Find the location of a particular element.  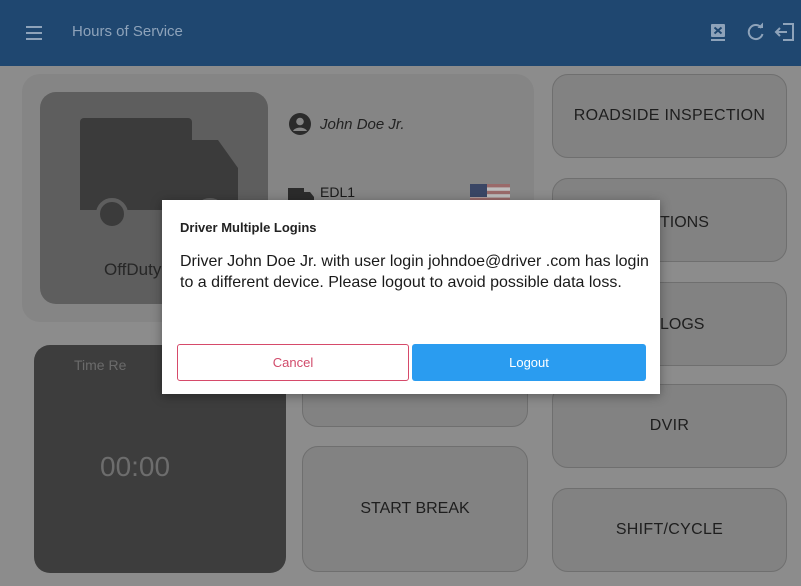

roadside-inspection-button: ROADSIDE INSPECTION is located at coordinates (669, 116).